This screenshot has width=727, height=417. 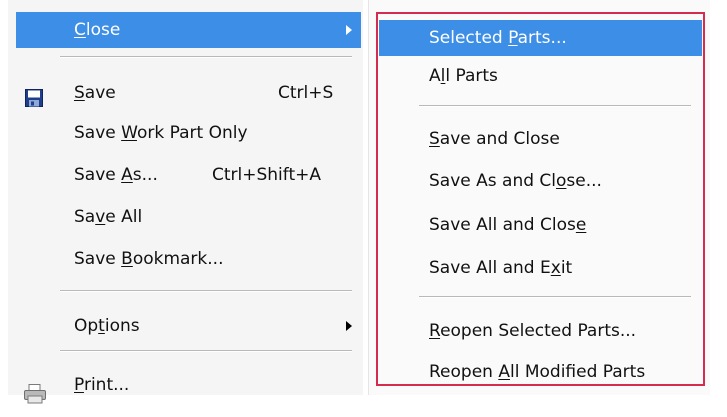 I want to click on menu-item-save-work-part-only: Save Work Part Only, so click(x=188, y=133).